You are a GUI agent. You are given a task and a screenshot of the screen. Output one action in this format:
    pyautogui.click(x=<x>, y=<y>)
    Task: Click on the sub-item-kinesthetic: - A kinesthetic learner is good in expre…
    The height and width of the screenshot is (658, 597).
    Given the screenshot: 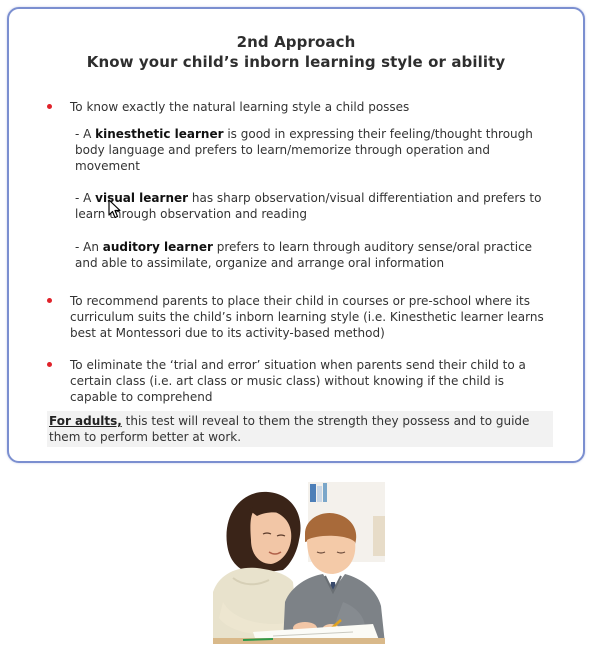 What is the action you would take?
    pyautogui.click(x=310, y=150)
    